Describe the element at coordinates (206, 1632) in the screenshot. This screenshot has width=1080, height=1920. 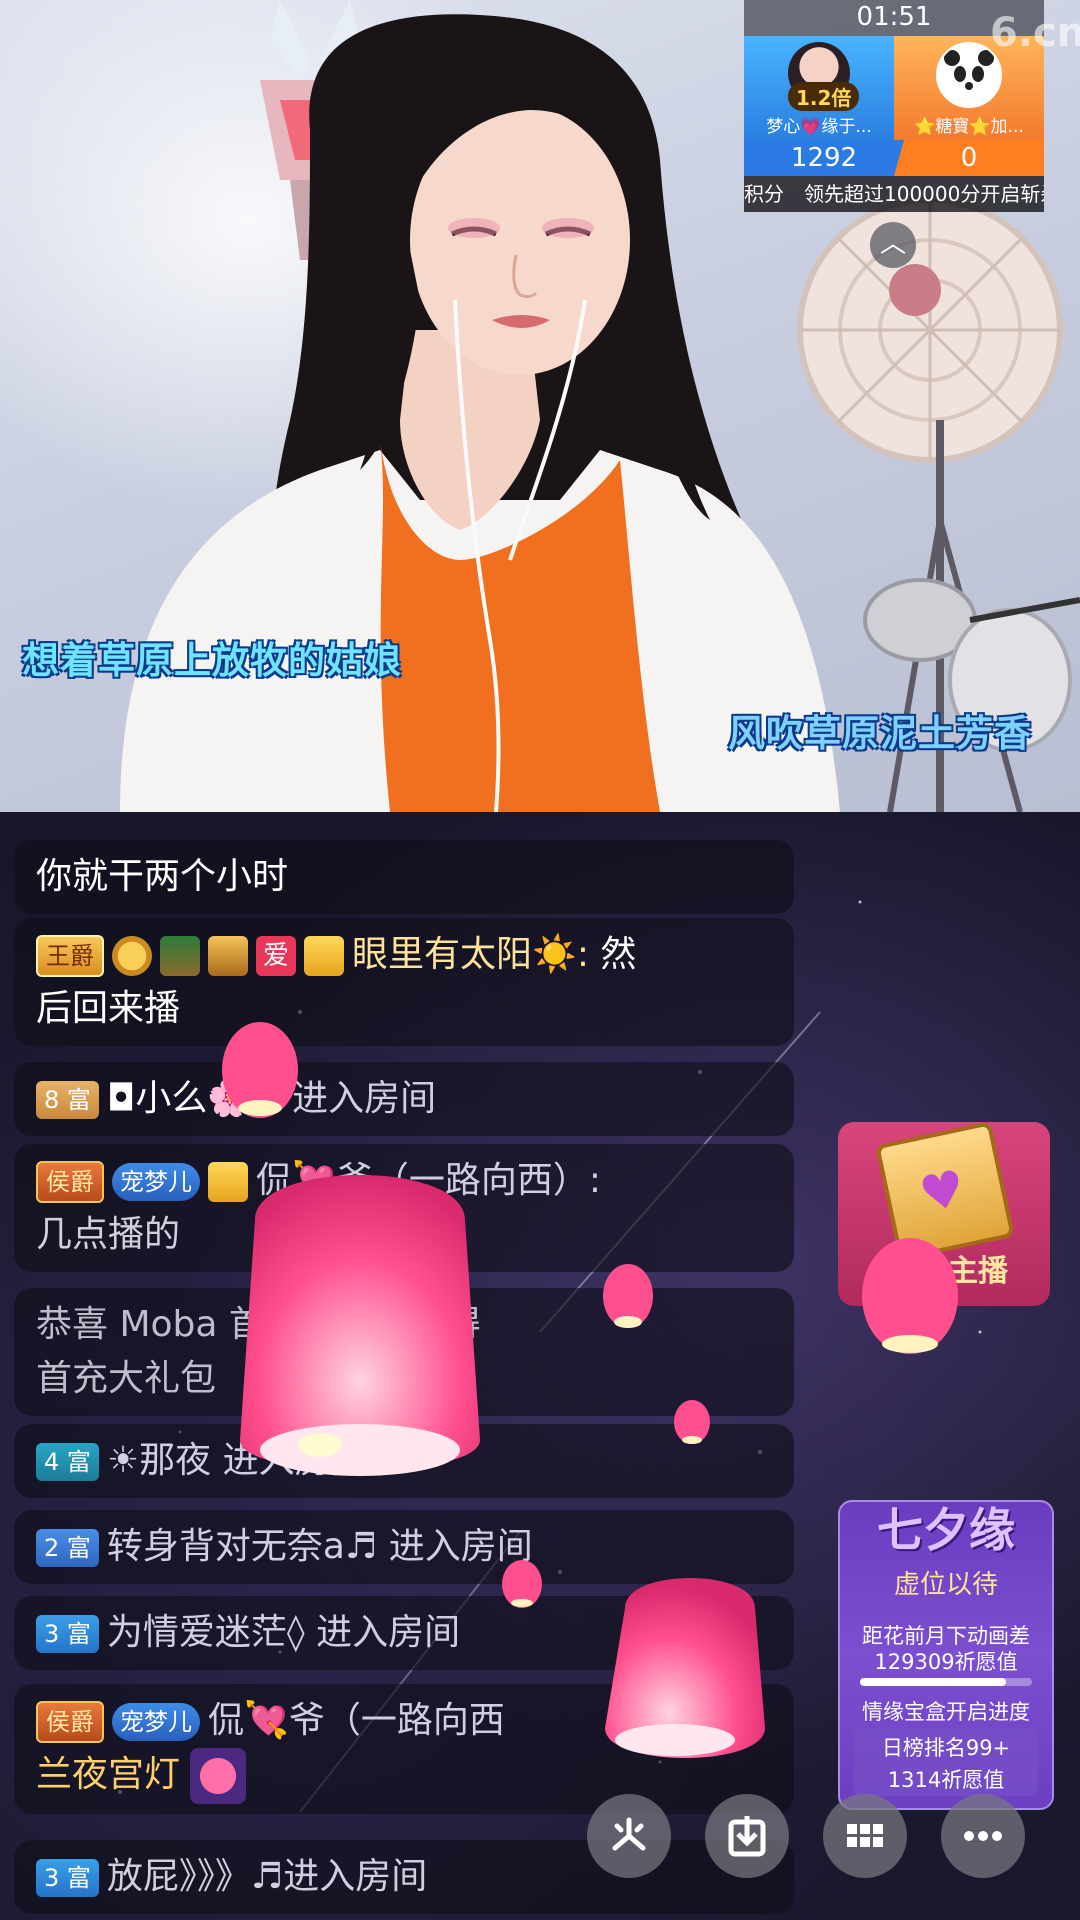
I see `chat-username: 为情爱迷茫◊` at that location.